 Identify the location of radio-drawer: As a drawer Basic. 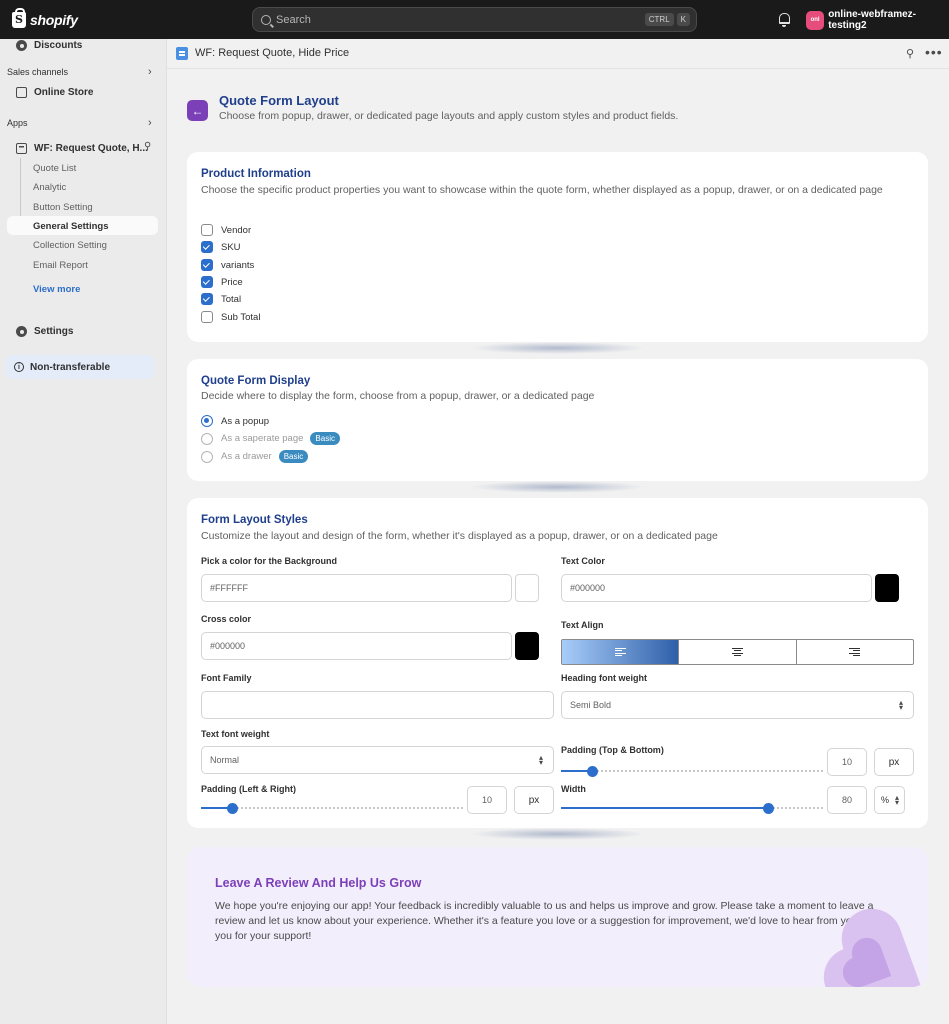
(255, 456).